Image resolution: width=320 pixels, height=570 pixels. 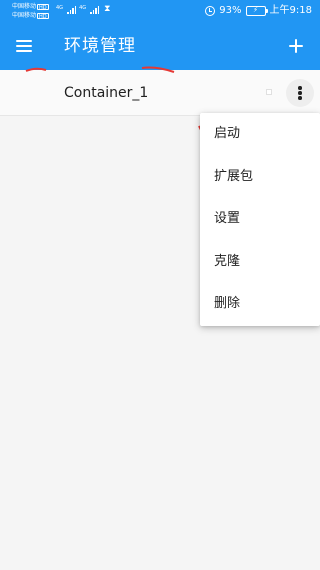 I want to click on menu-button, so click(x=24, y=46).